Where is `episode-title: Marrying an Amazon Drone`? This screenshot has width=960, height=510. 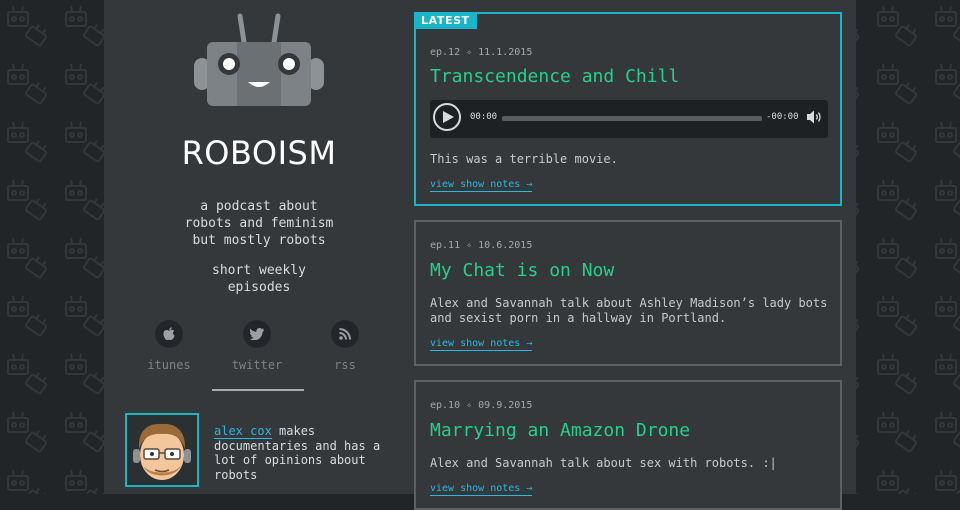
episode-title: Marrying an Amazon Drone is located at coordinates (560, 430).